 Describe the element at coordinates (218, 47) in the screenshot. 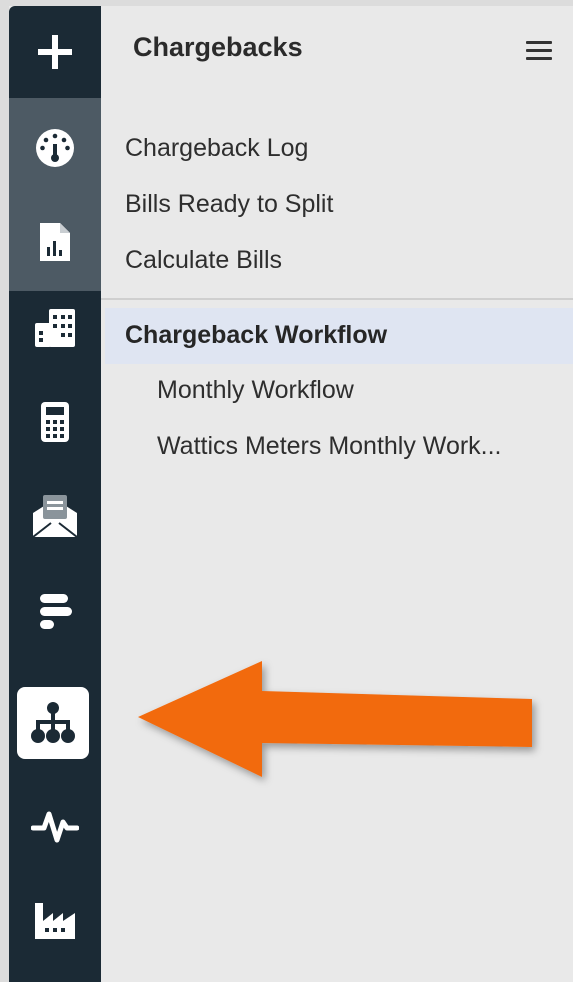

I see `panel-title: Chargebacks` at that location.